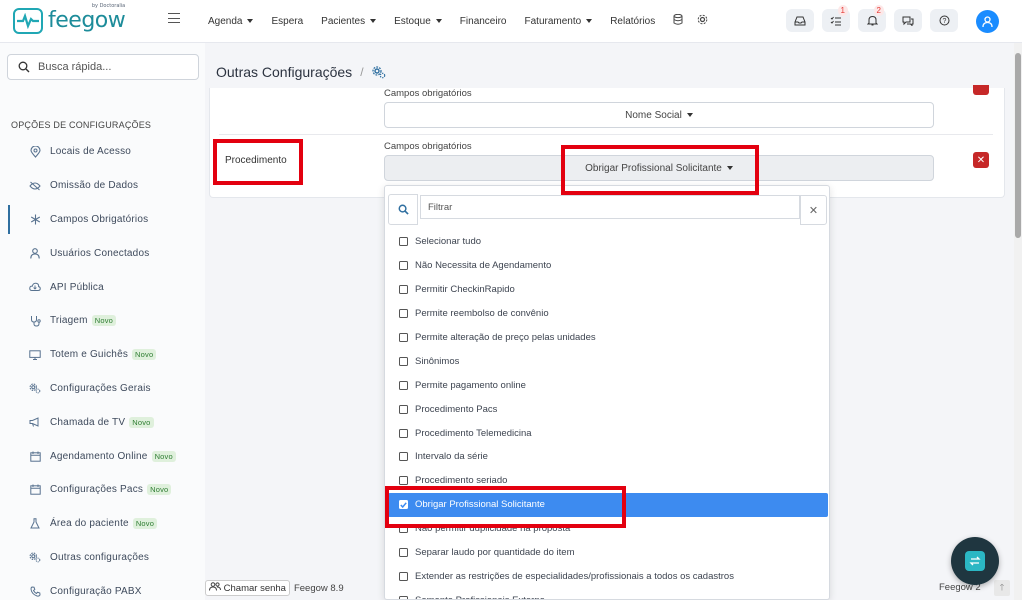 This screenshot has height=600, width=1022. What do you see at coordinates (35, 524) in the screenshot?
I see `flask-icon` at bounding box center [35, 524].